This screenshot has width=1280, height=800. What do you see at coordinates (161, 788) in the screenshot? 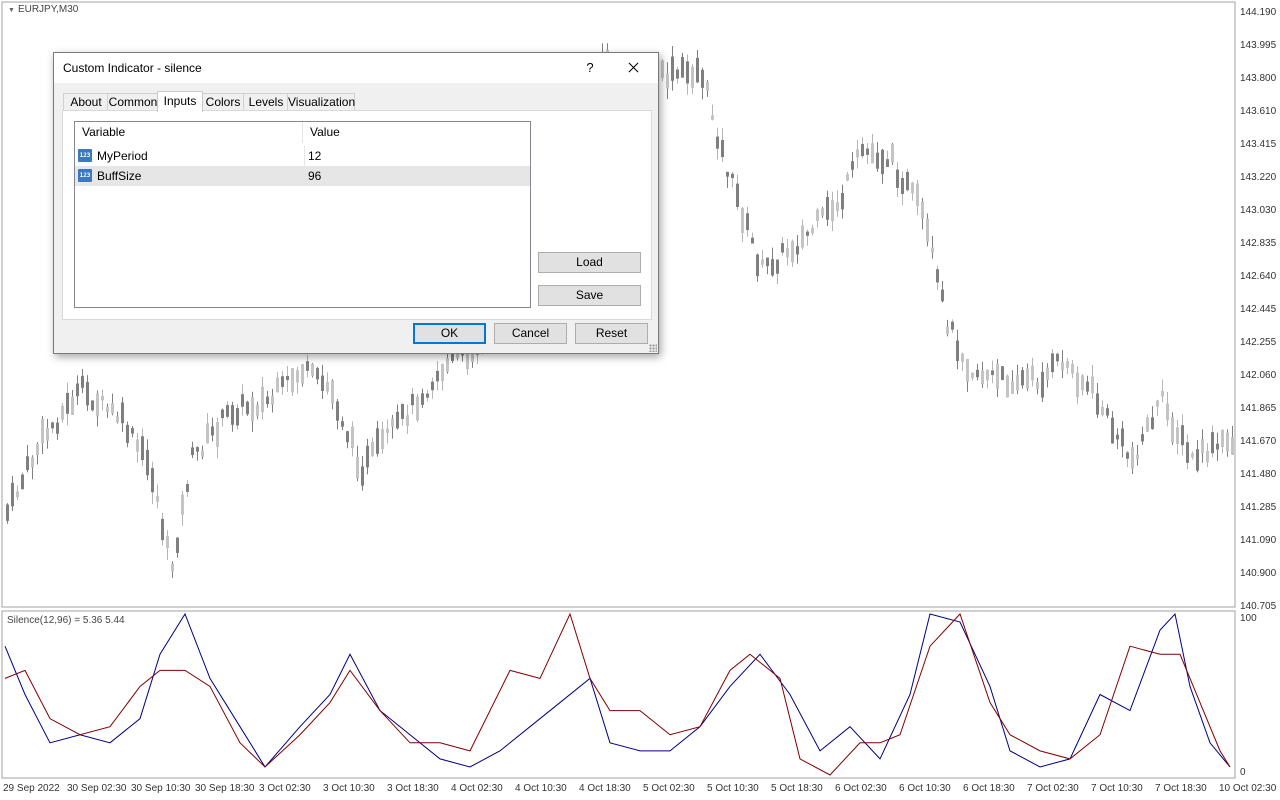
I see `time-tick-label: 30 Sep 10:30` at bounding box center [161, 788].